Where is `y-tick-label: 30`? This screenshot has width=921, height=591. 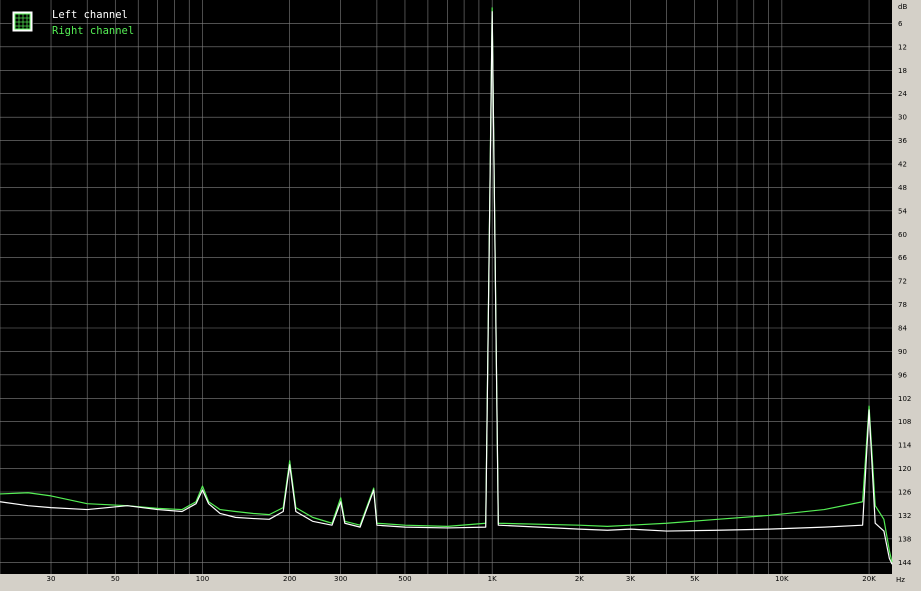
y-tick-label: 30 is located at coordinates (902, 118).